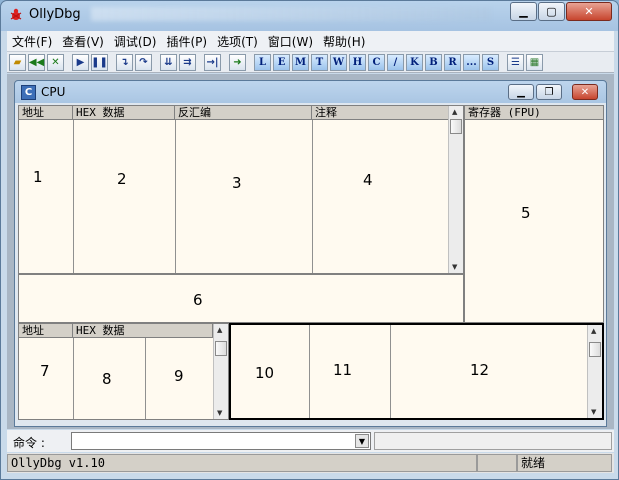  Describe the element at coordinates (124, 113) in the screenshot. I see `col-header-hex: HEX 数据` at that location.